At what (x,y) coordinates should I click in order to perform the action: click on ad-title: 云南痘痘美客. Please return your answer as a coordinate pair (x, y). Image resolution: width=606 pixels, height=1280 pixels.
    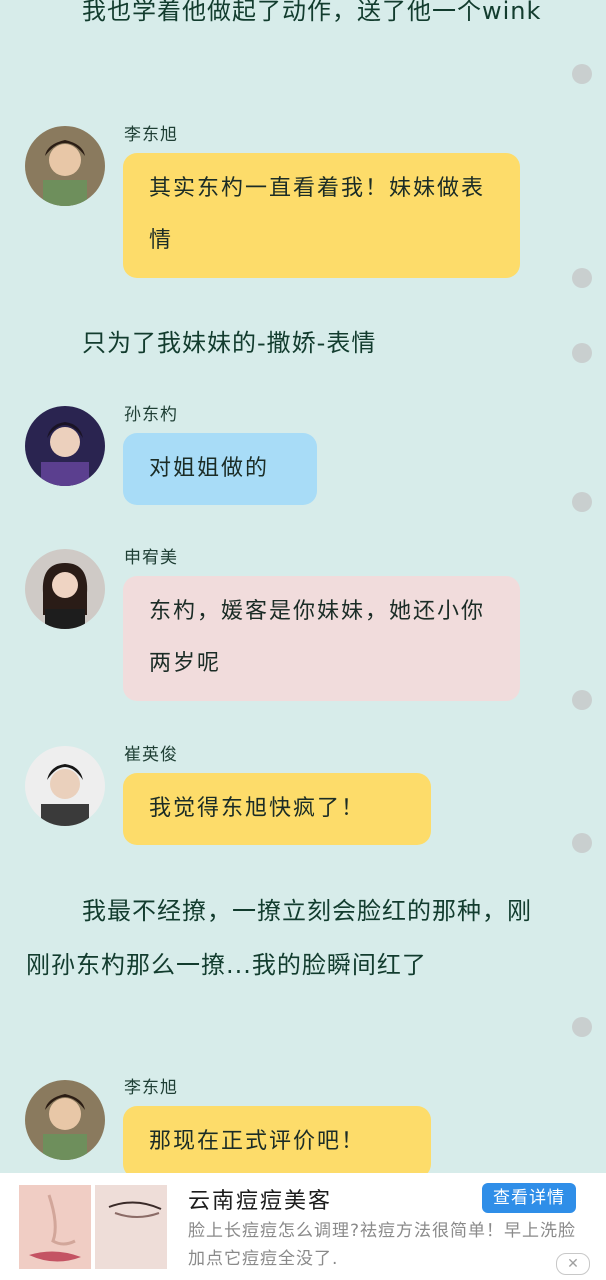
    Looking at the image, I should click on (260, 1199).